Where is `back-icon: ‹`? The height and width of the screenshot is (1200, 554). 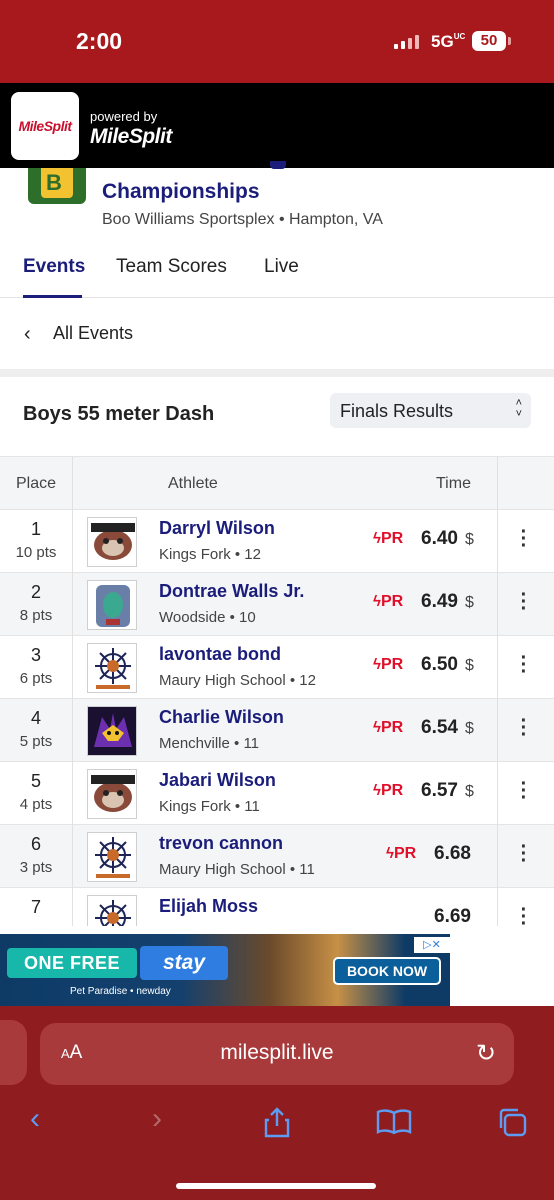
back-icon: ‹ is located at coordinates (35, 1119).